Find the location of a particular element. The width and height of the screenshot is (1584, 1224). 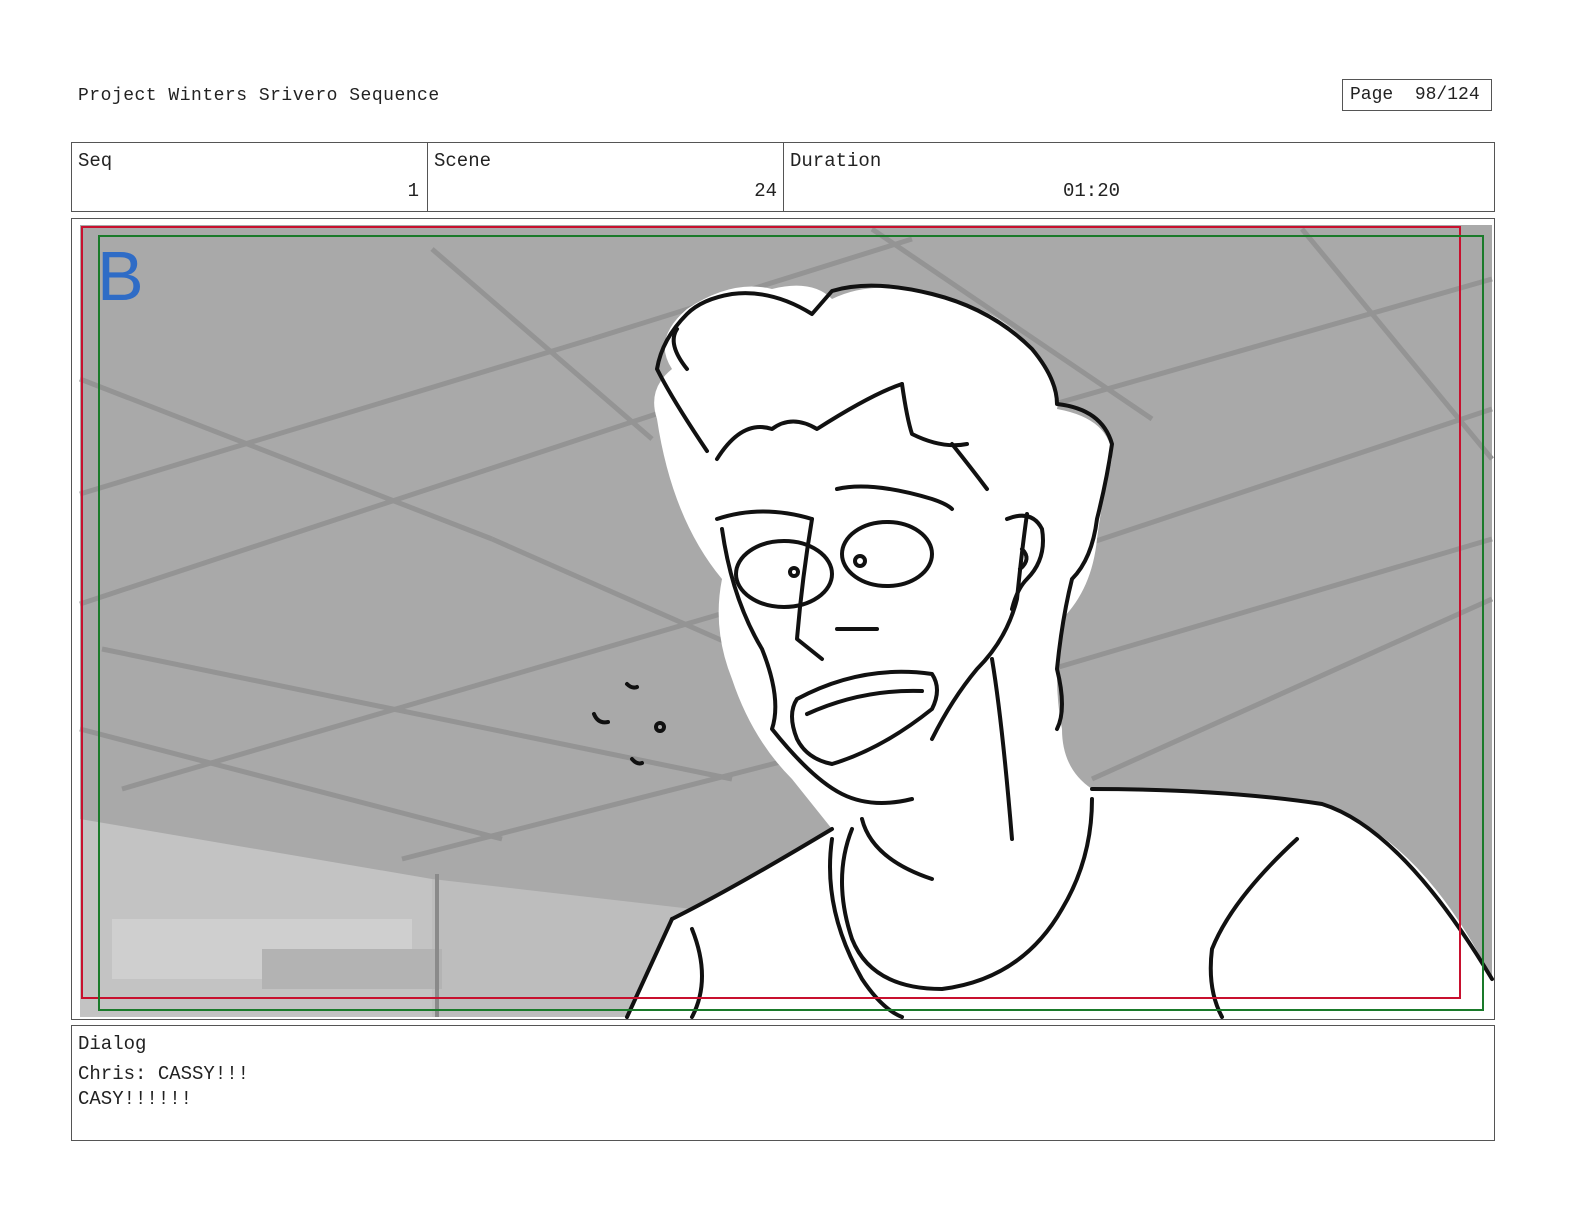

dialog-box: Dialog Chris: CASSY!!! CASY!!!!!! is located at coordinates (783, 1083).